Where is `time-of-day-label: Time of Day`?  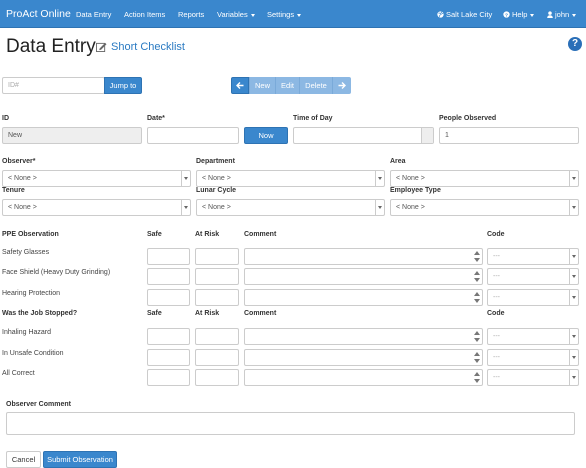
time-of-day-label: Time of Day is located at coordinates (313, 118).